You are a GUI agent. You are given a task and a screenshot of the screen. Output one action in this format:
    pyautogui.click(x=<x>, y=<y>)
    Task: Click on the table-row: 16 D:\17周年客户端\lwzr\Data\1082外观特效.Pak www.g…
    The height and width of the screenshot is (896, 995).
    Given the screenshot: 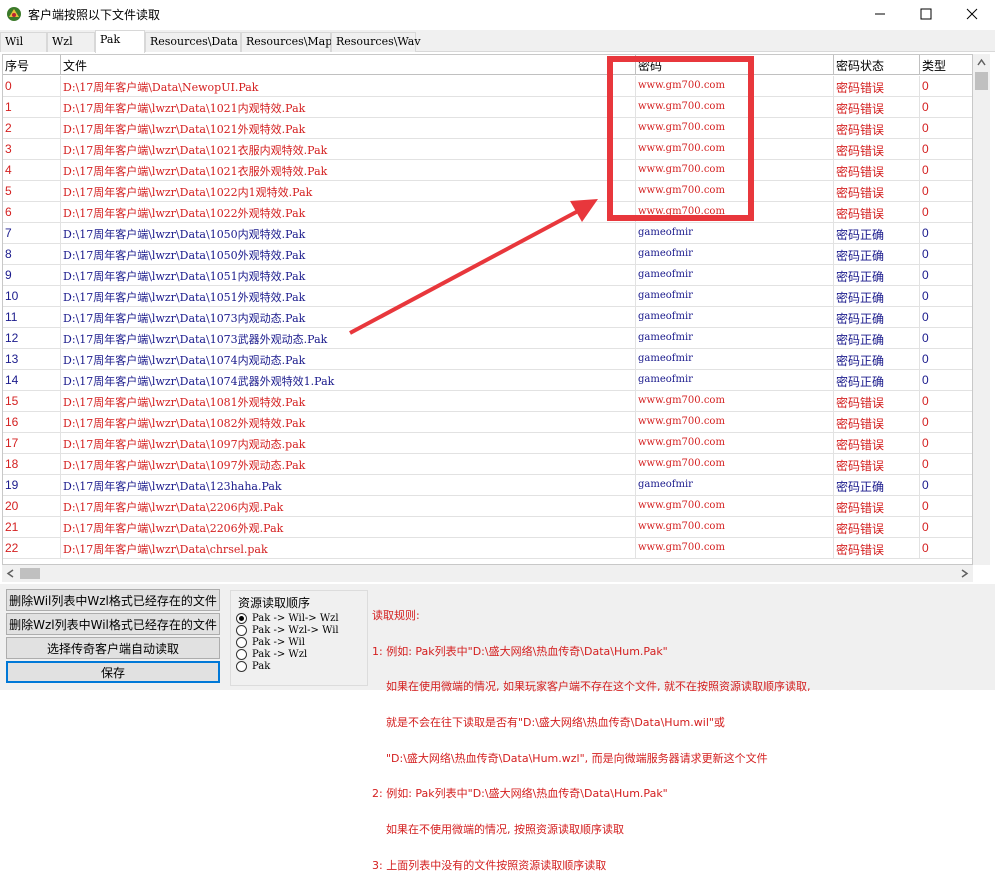 What is the action you would take?
    pyautogui.click(x=487, y=422)
    